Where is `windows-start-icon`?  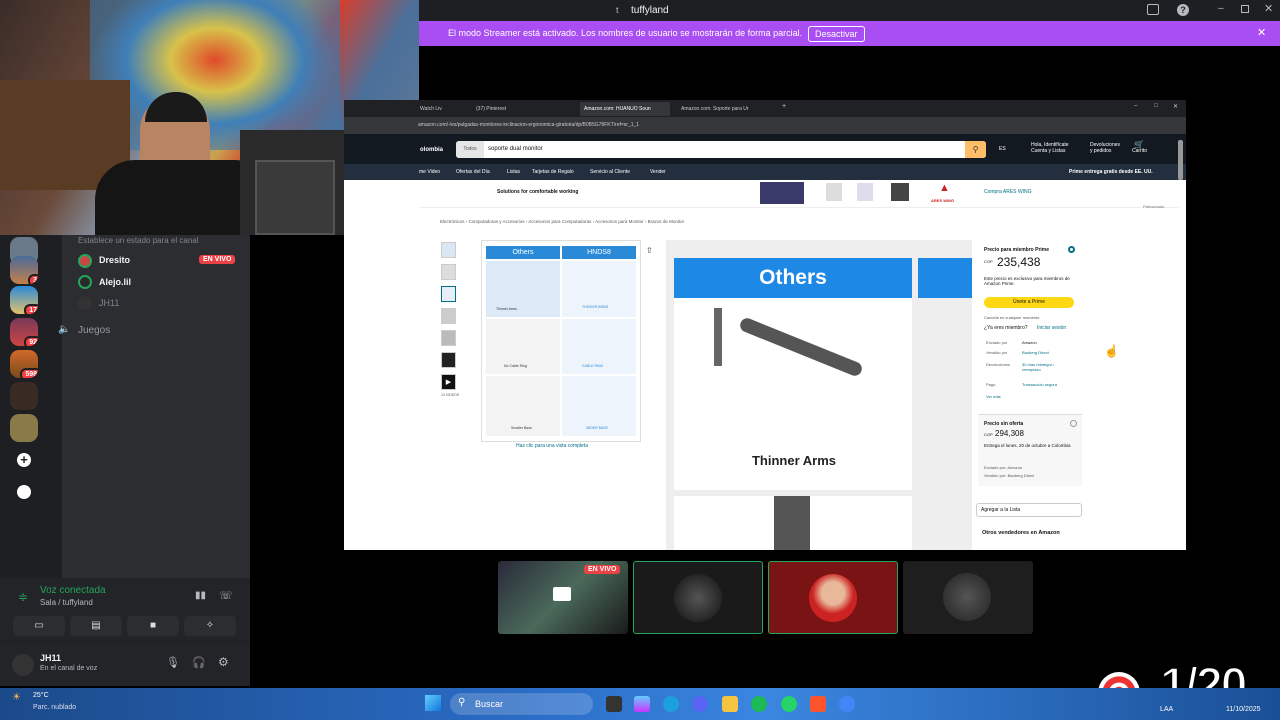
windows-start-icon is located at coordinates (433, 703).